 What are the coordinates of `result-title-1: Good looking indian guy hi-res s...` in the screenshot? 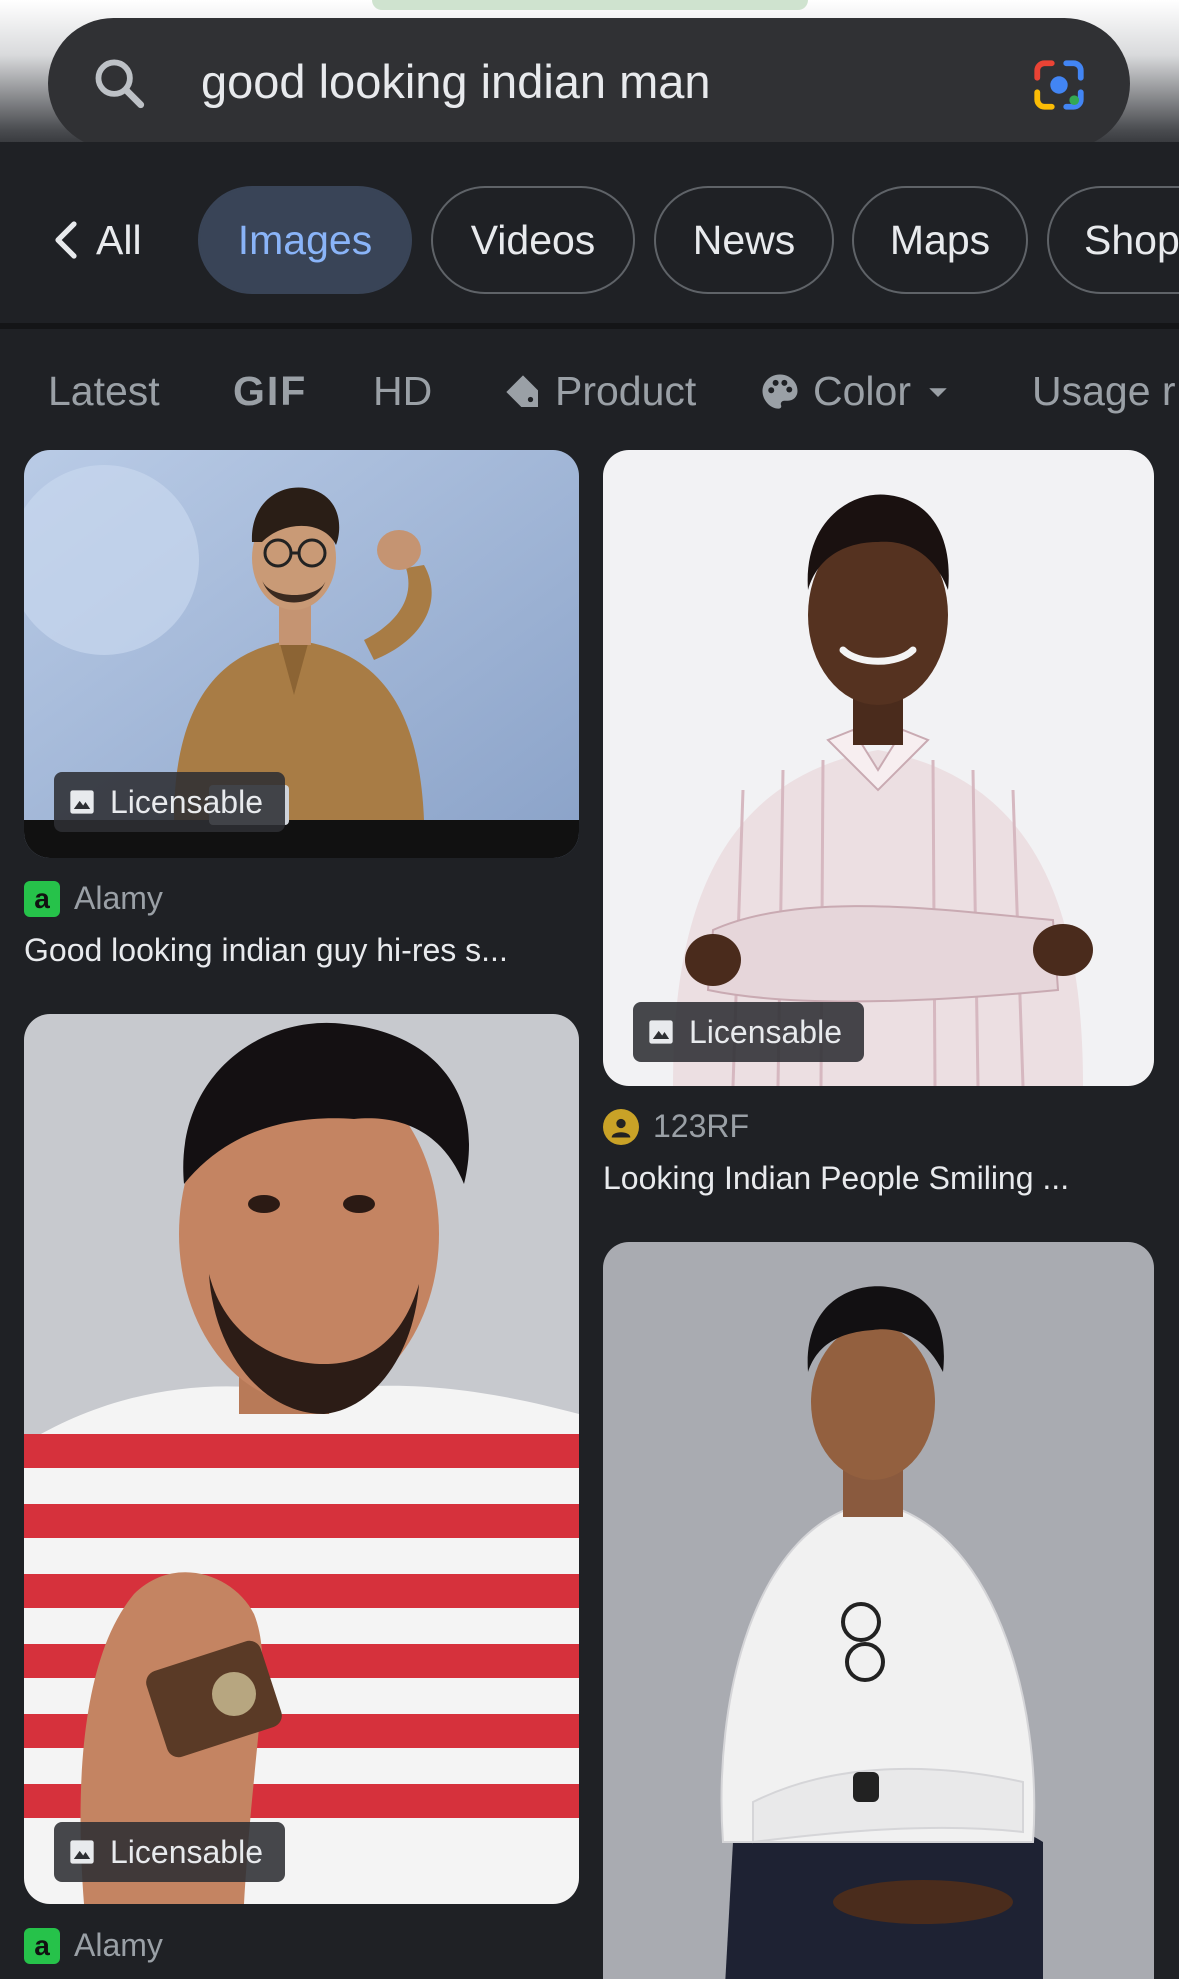 It's located at (266, 950).